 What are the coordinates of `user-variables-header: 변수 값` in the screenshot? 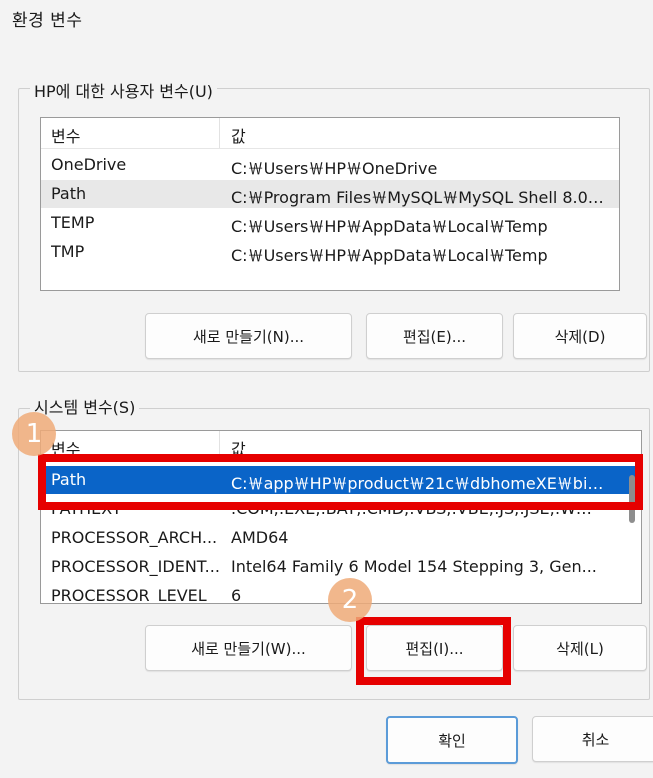 It's located at (330, 133).